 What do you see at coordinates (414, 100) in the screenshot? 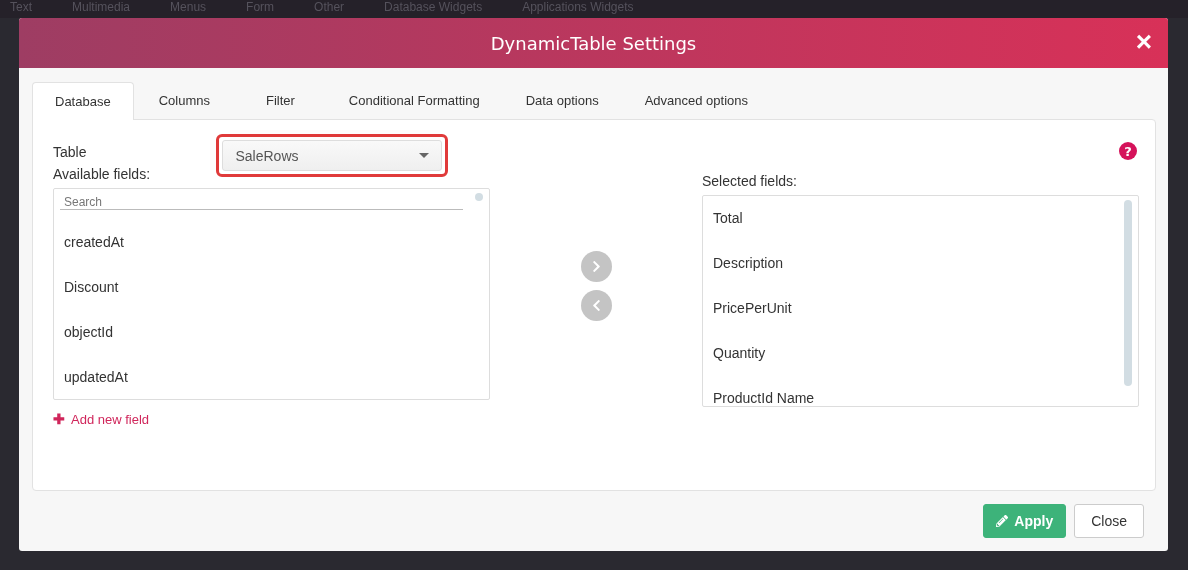
I see `tab: Conditional Formatting` at bounding box center [414, 100].